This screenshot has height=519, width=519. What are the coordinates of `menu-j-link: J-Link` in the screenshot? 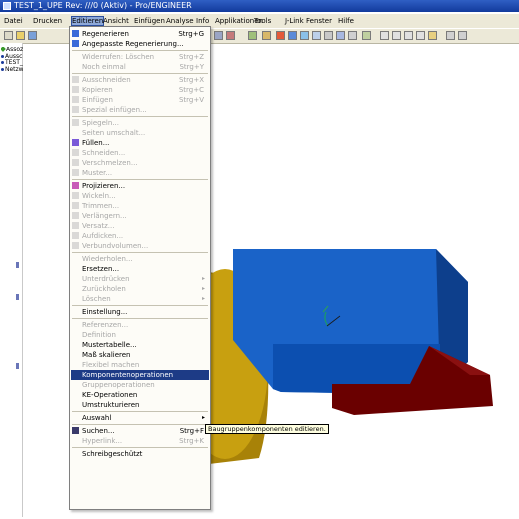 It's located at (294, 21).